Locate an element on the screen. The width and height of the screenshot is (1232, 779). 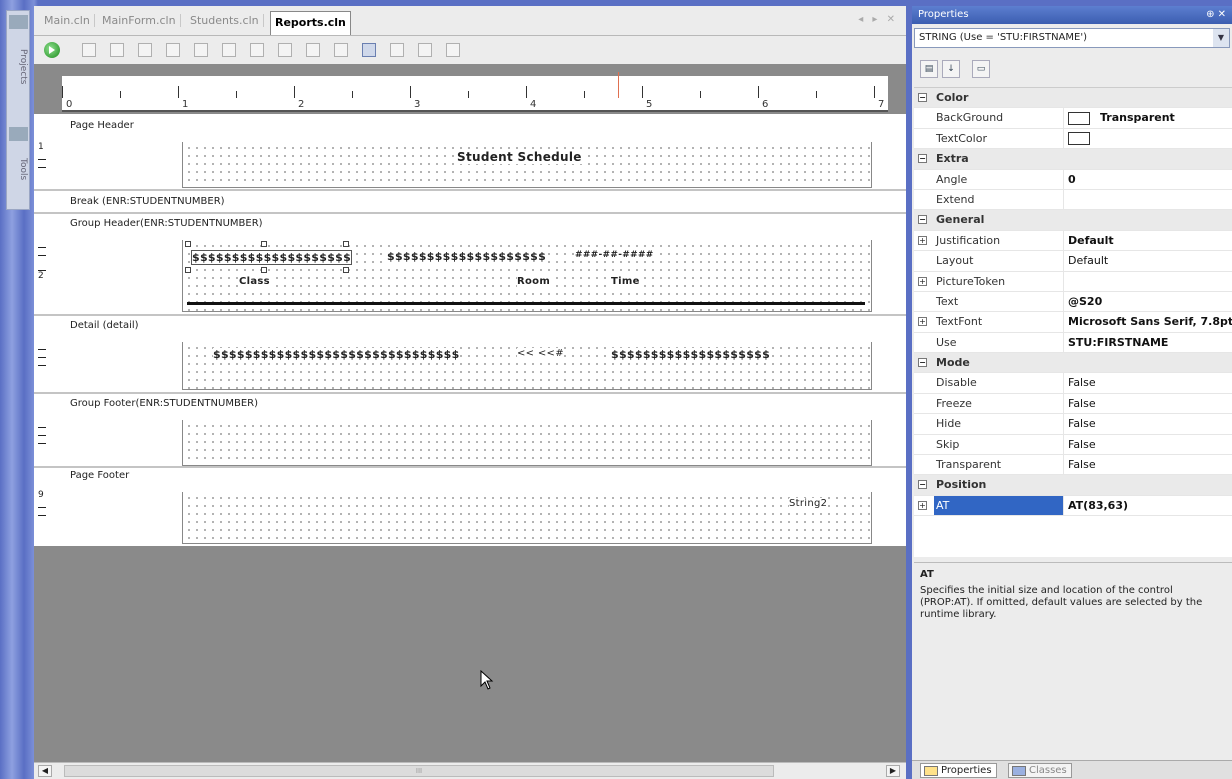
band-page-header: Student Schedule is located at coordinates (527, 165).